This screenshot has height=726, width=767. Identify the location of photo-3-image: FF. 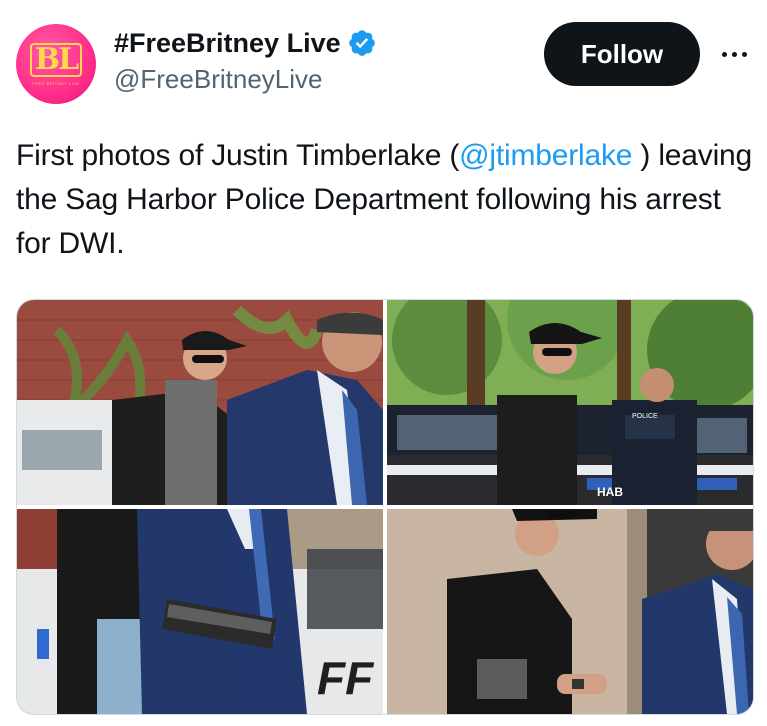
(200, 611).